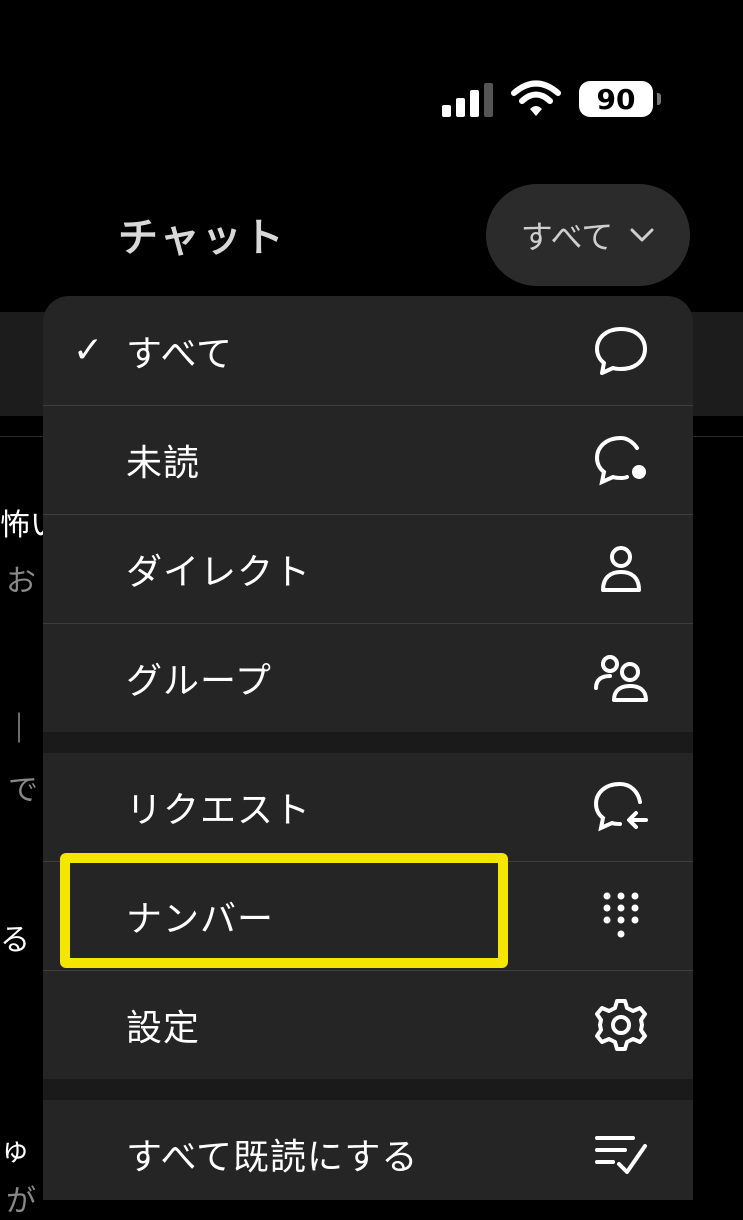  What do you see at coordinates (621, 569) in the screenshot?
I see `person-icon` at bounding box center [621, 569].